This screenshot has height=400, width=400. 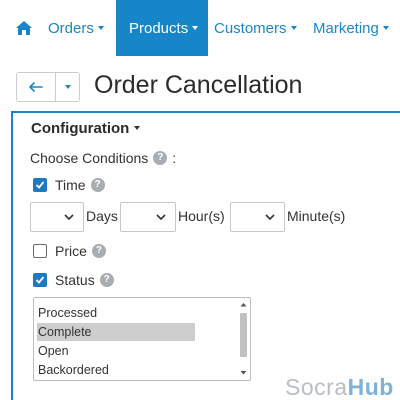 What do you see at coordinates (174, 158) in the screenshot?
I see `colon: :` at bounding box center [174, 158].